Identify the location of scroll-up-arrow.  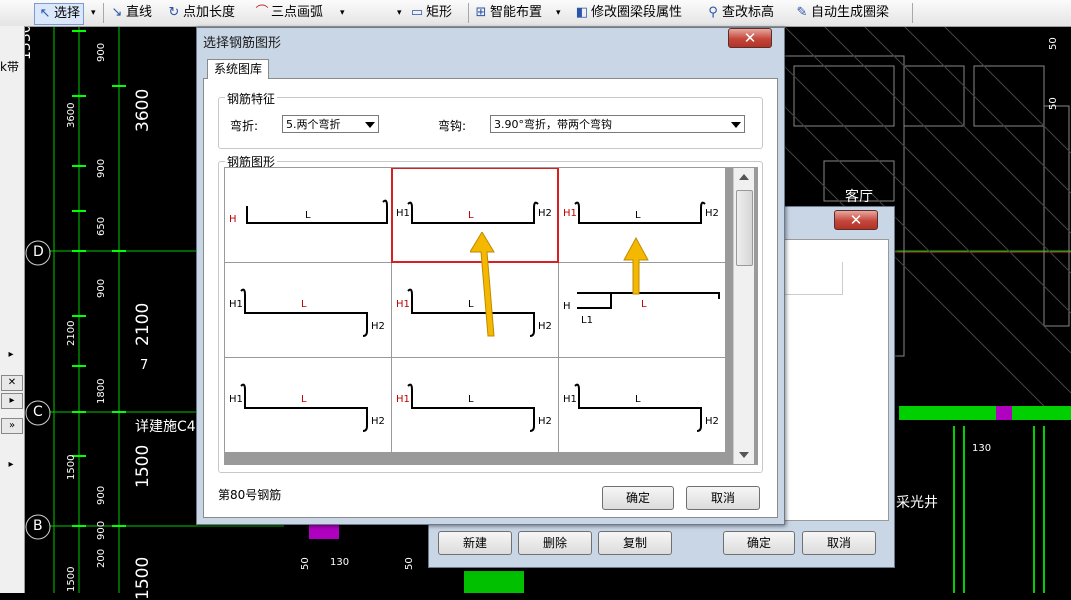
(744, 177).